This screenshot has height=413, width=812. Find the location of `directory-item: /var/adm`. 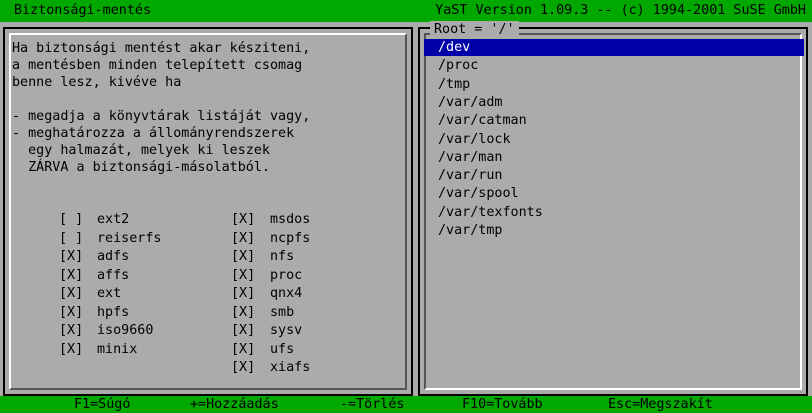

directory-item: /var/adm is located at coordinates (470, 102).